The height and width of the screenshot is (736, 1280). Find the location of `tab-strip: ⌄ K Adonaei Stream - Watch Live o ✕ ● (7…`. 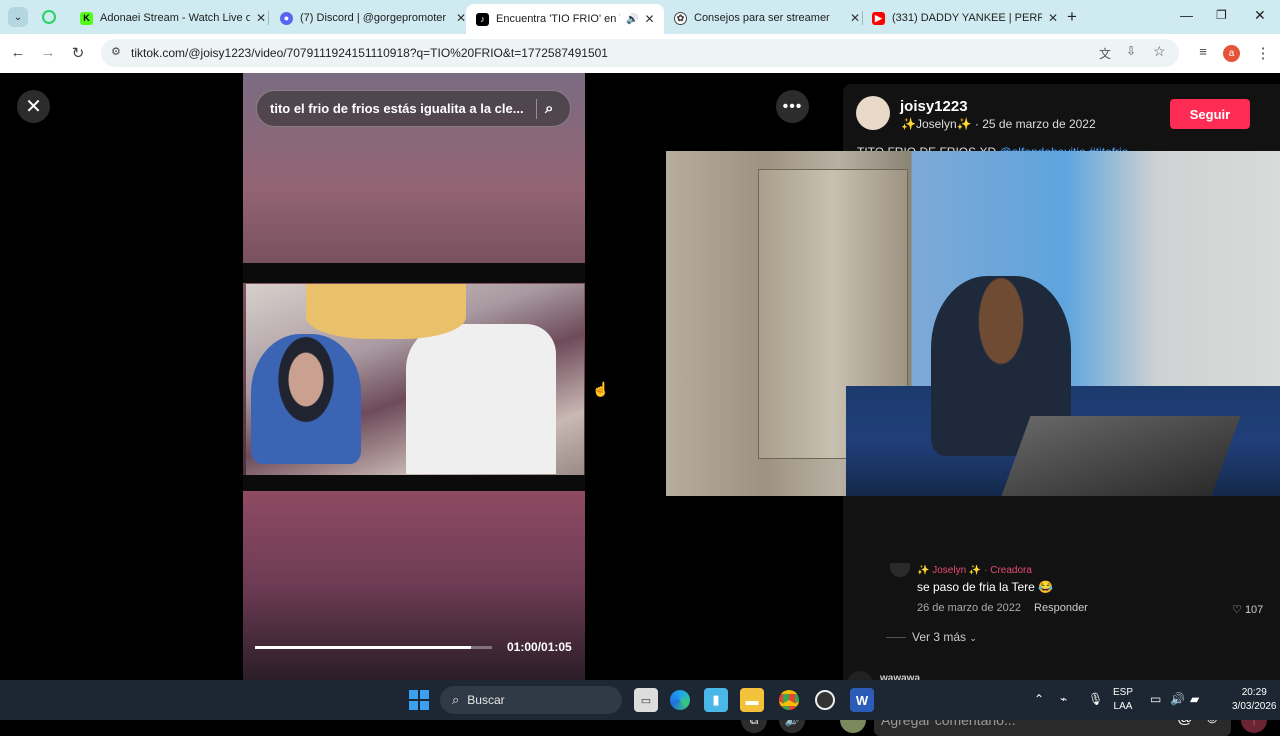

tab-strip: ⌄ K Adonaei Stream - Watch Live o ✕ ● (7… is located at coordinates (640, 17).